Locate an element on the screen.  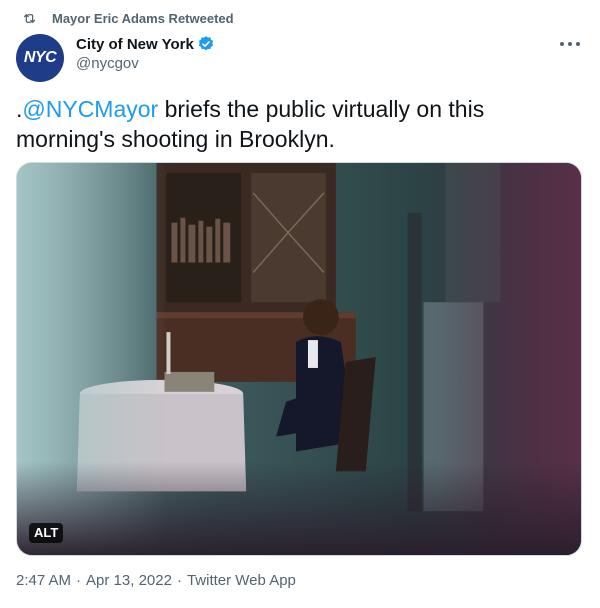
retweet-label: Mayor Eric Adams Retweeted is located at coordinates (143, 18).